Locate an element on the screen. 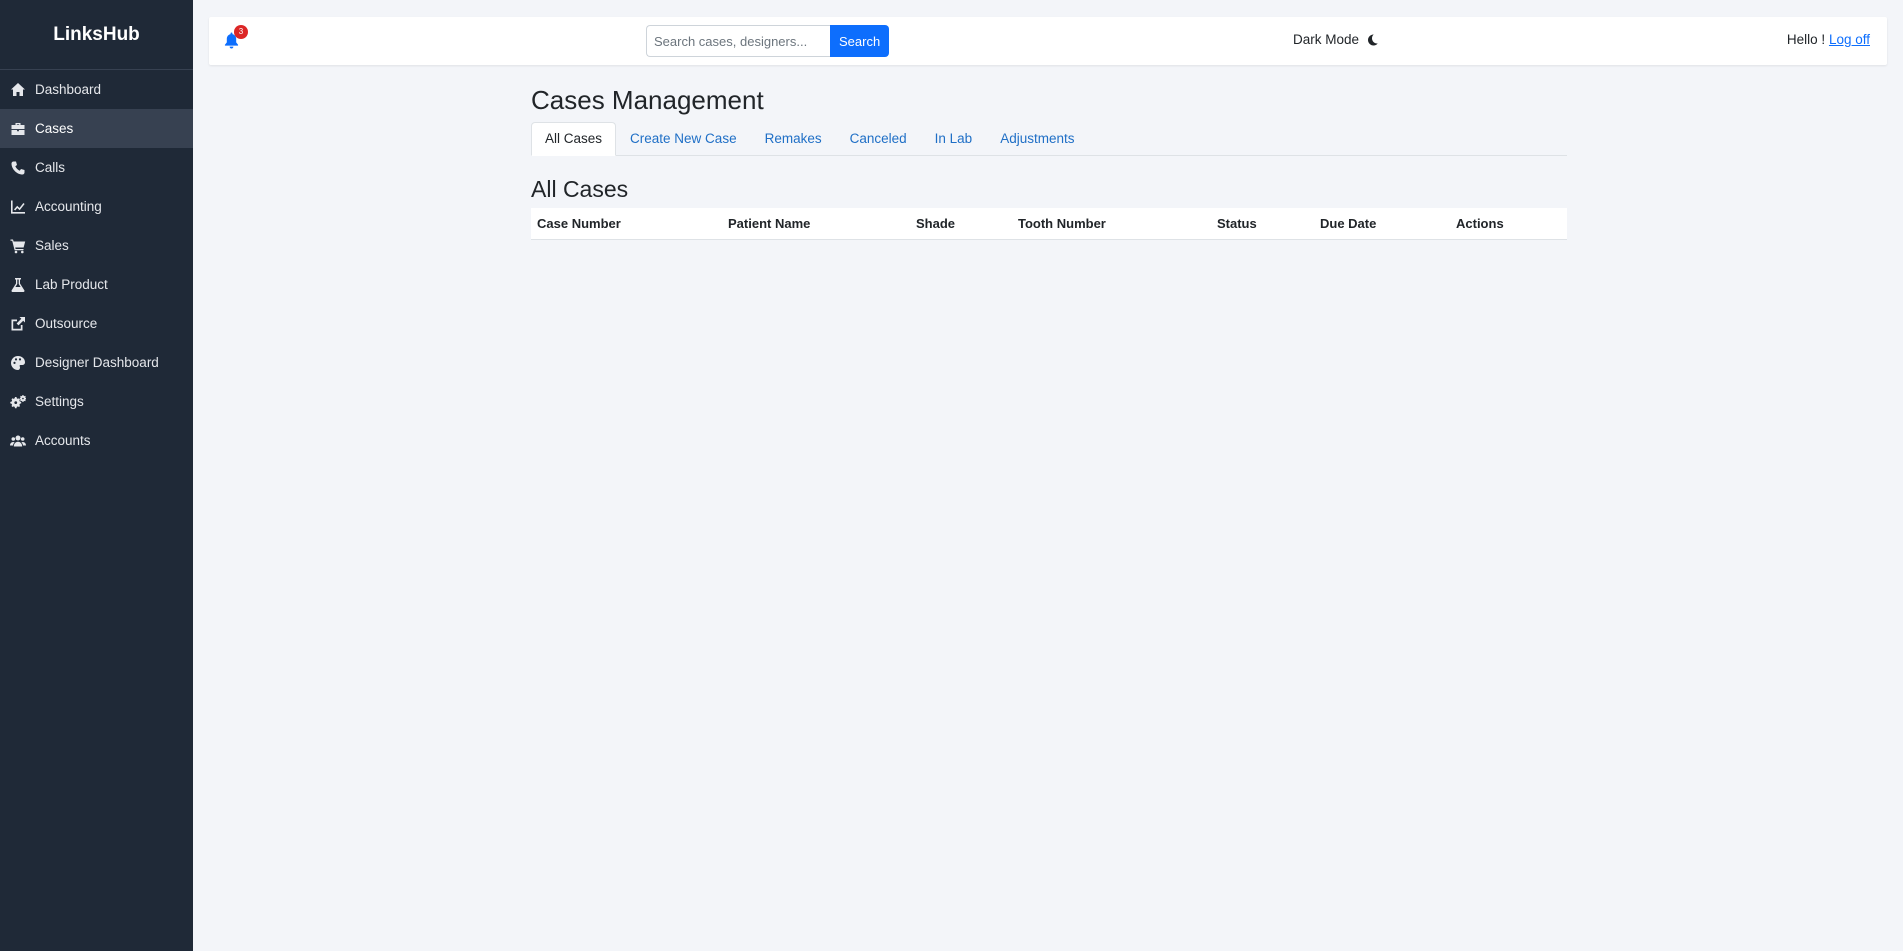  column-header-case-number: Case Number is located at coordinates (626, 224).